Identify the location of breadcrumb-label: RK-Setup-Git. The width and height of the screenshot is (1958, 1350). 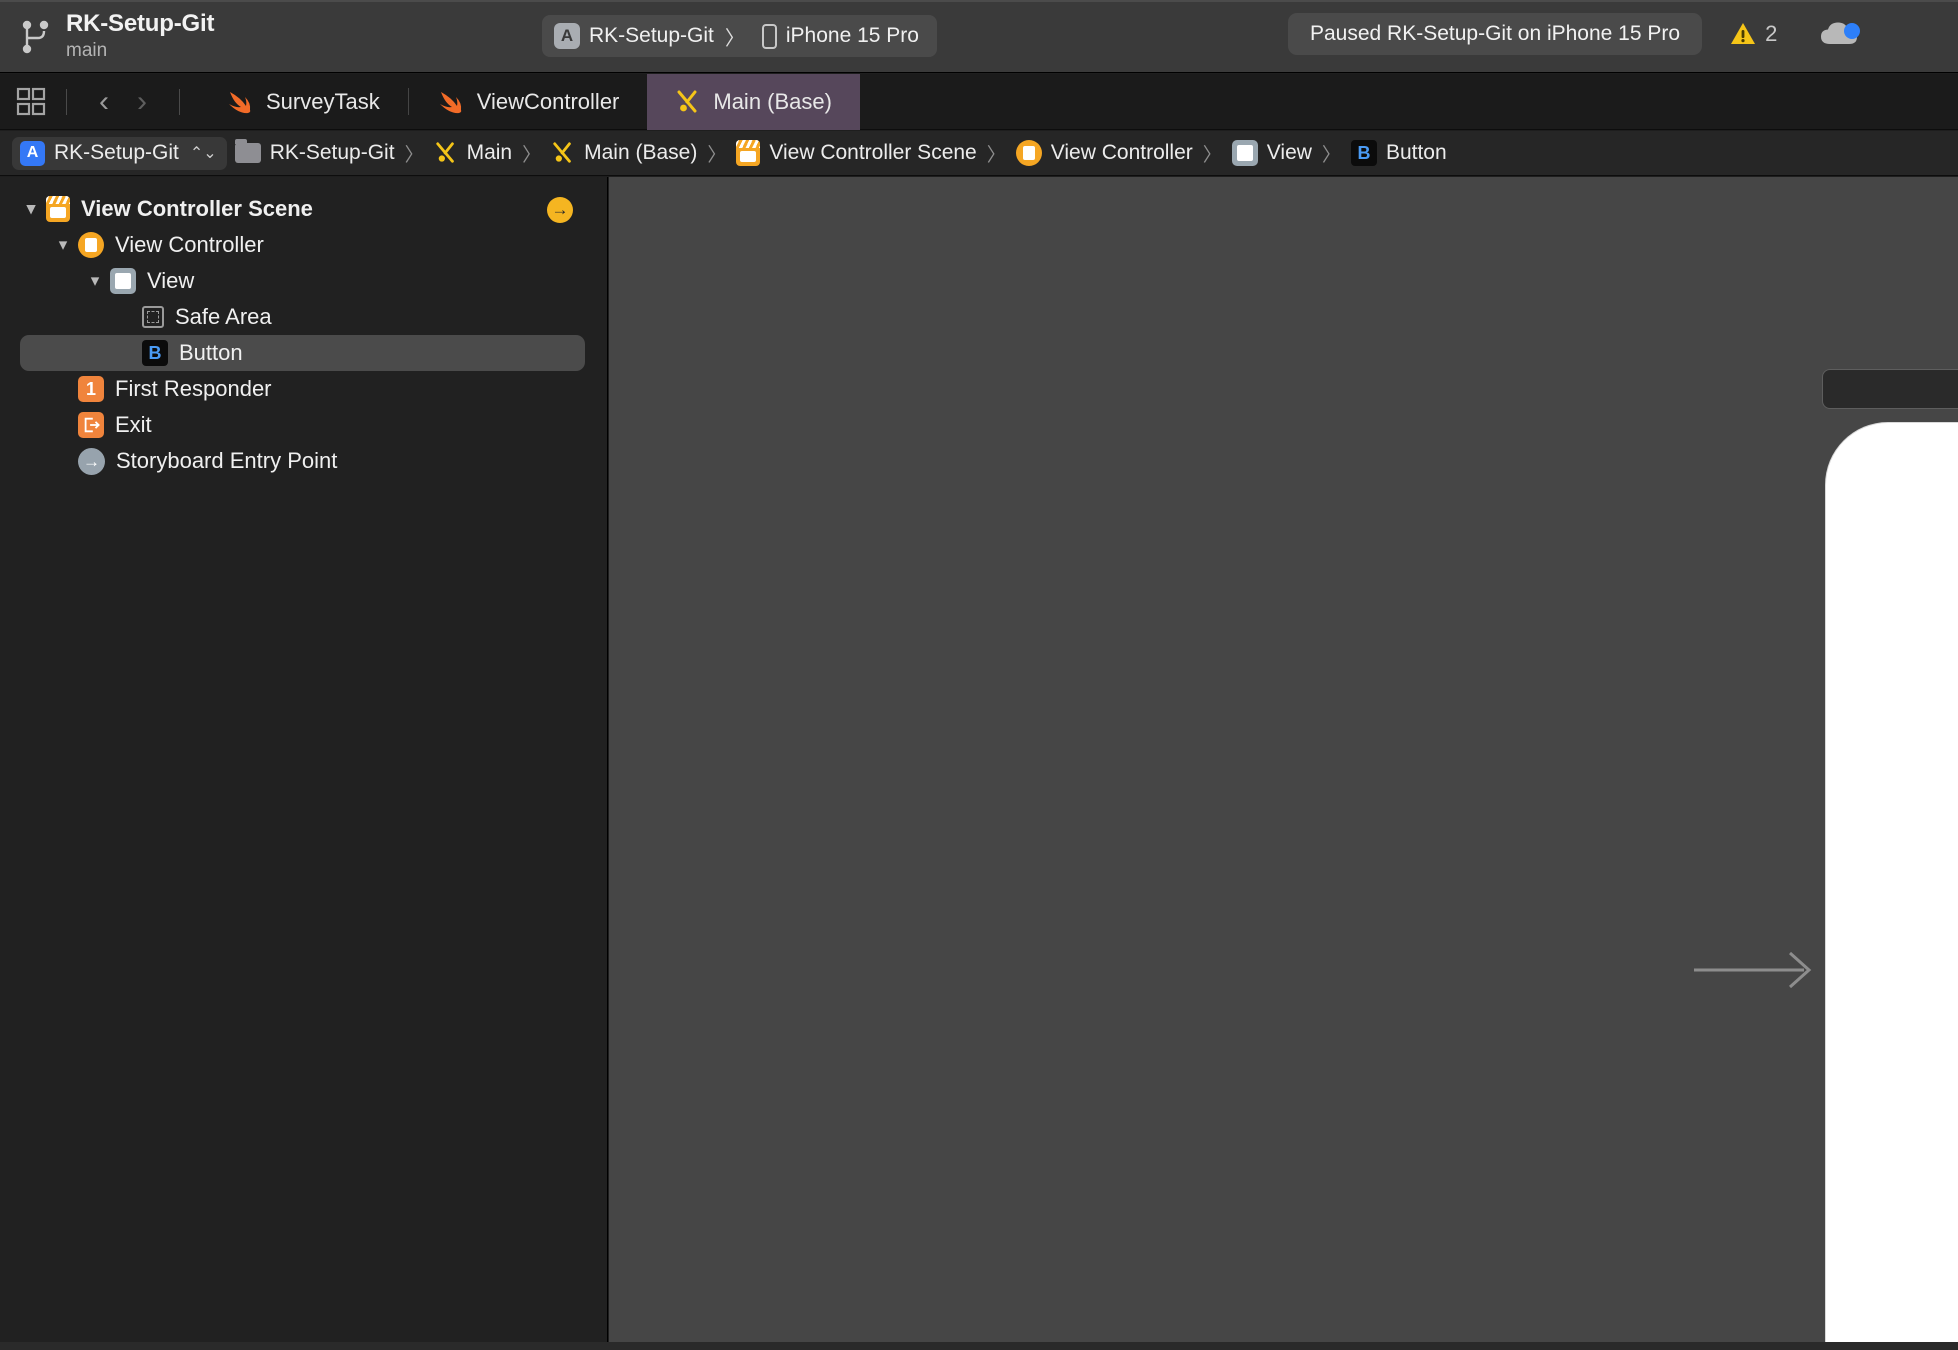
(116, 152).